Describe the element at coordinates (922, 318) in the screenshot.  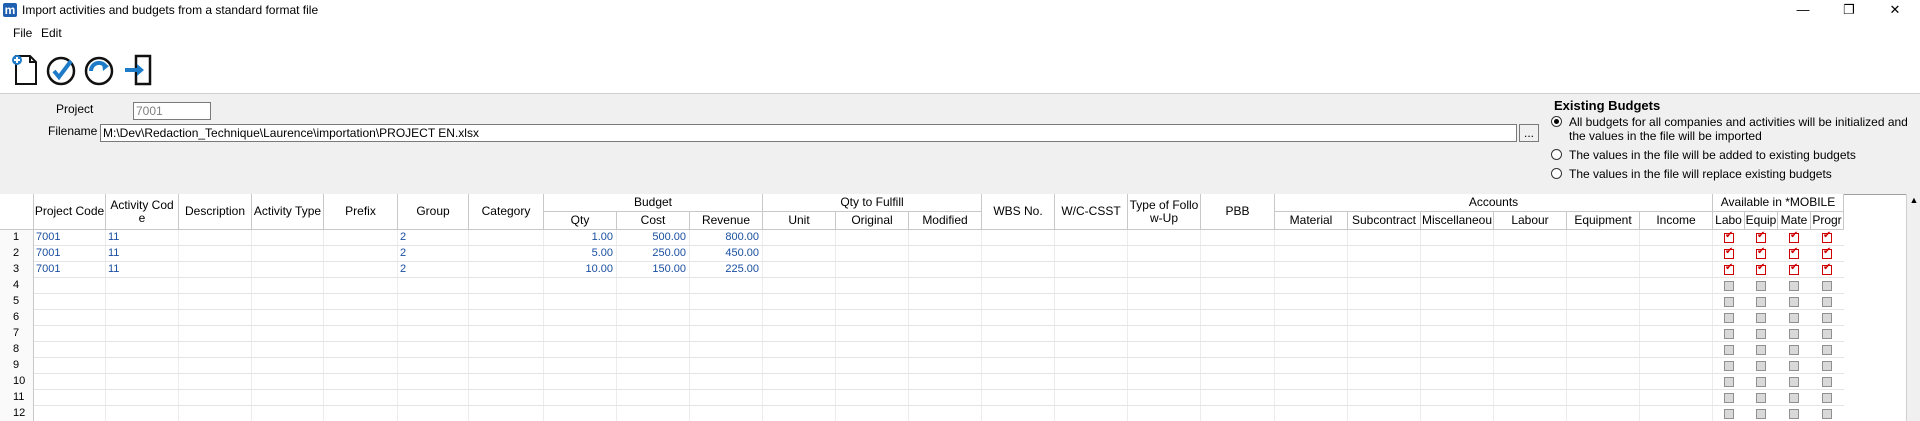
I see `table-row: 6` at that location.